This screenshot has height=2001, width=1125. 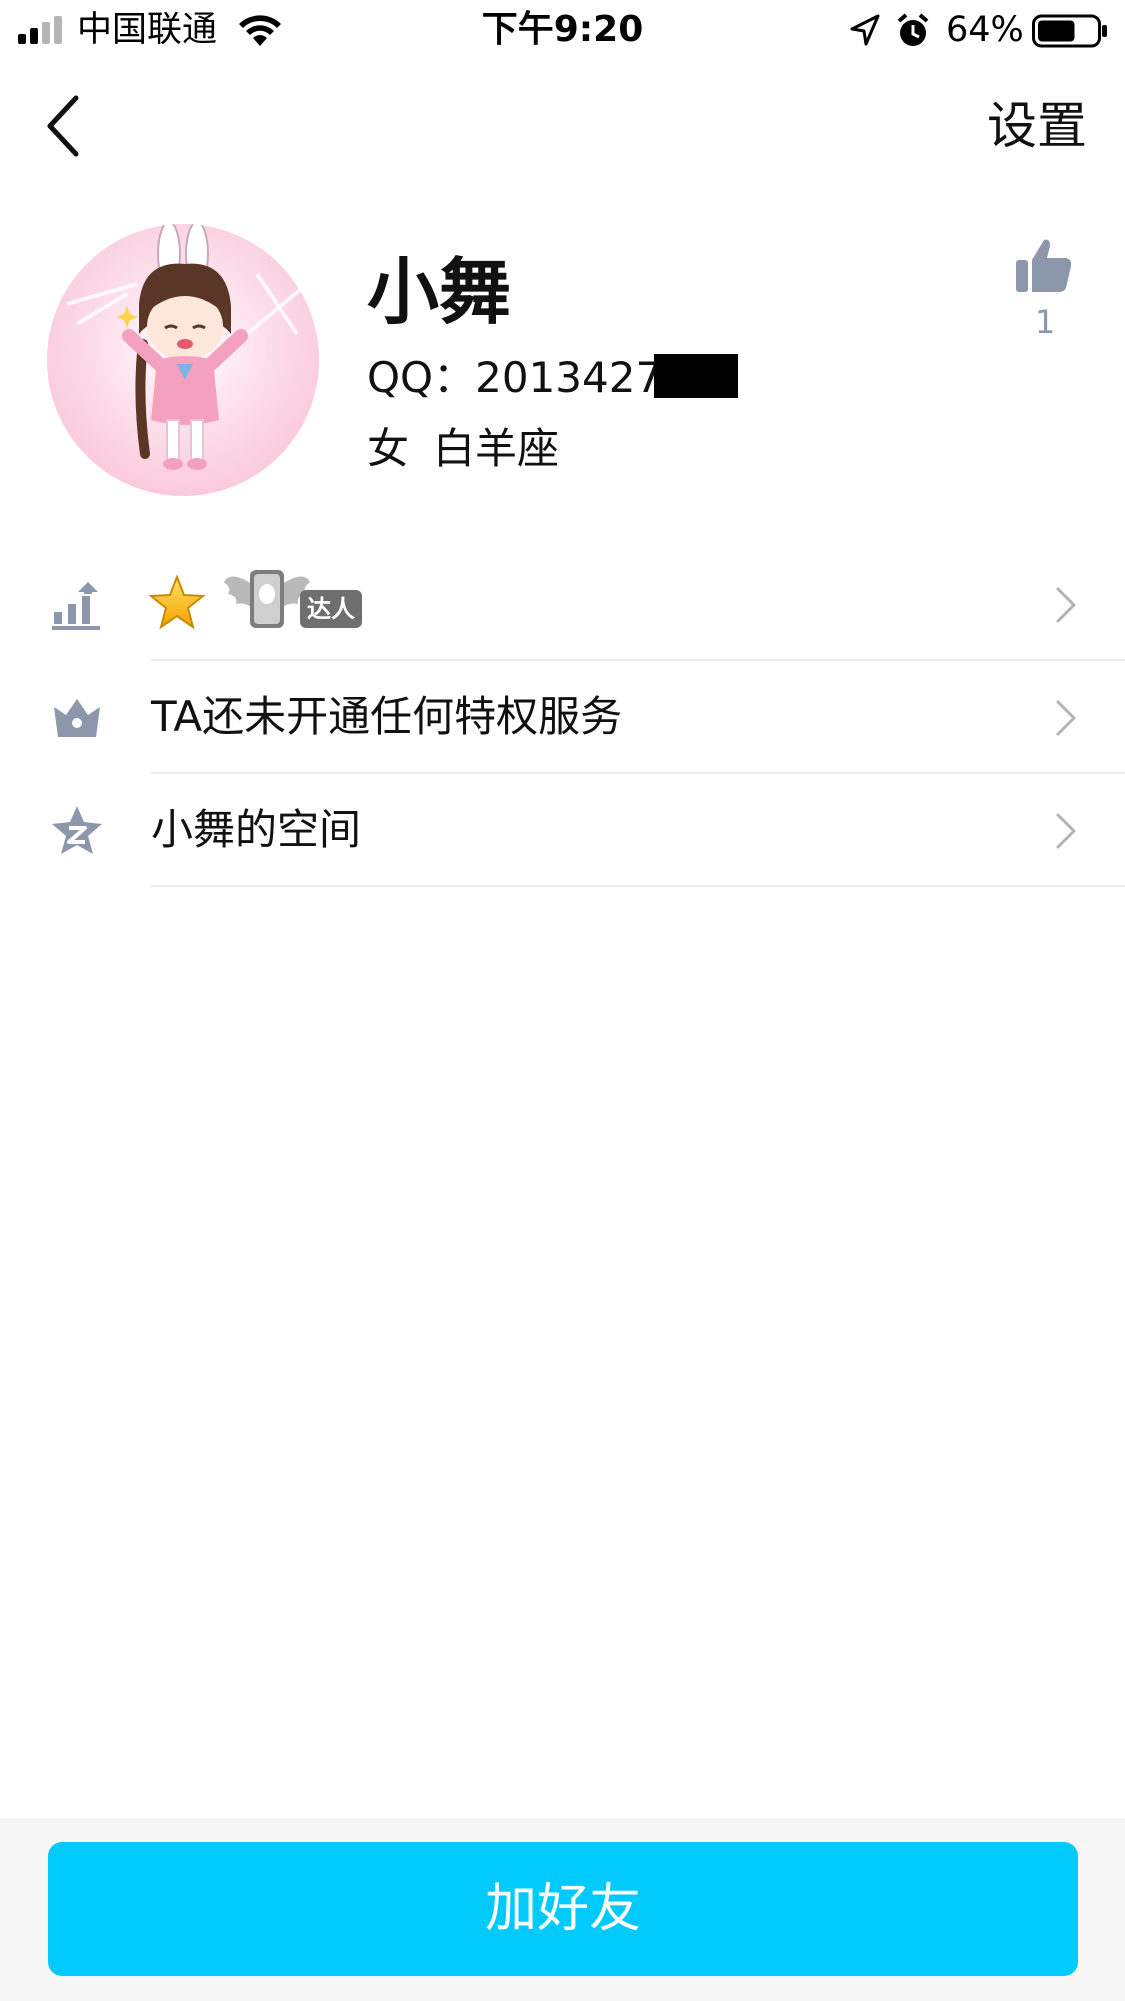 What do you see at coordinates (569, 377) in the screenshot?
I see `qq-number: 2013427` at bounding box center [569, 377].